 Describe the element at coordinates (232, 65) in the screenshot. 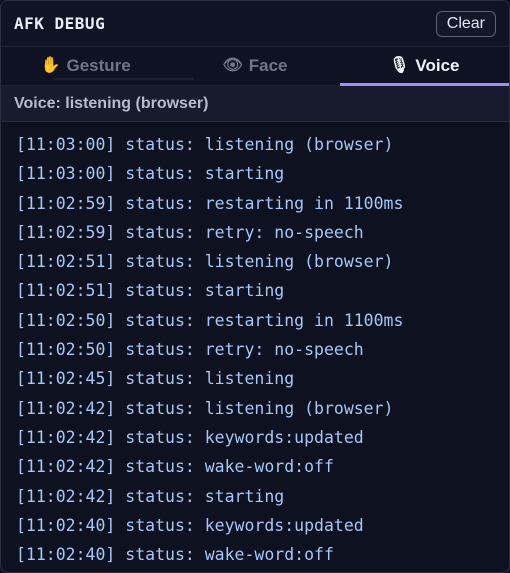

I see `eye-icon: 👁` at that location.